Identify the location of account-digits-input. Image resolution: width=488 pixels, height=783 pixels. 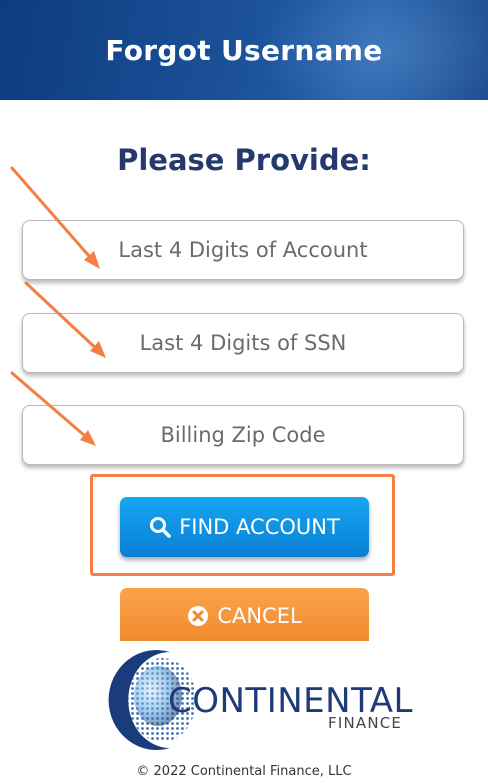
(243, 250).